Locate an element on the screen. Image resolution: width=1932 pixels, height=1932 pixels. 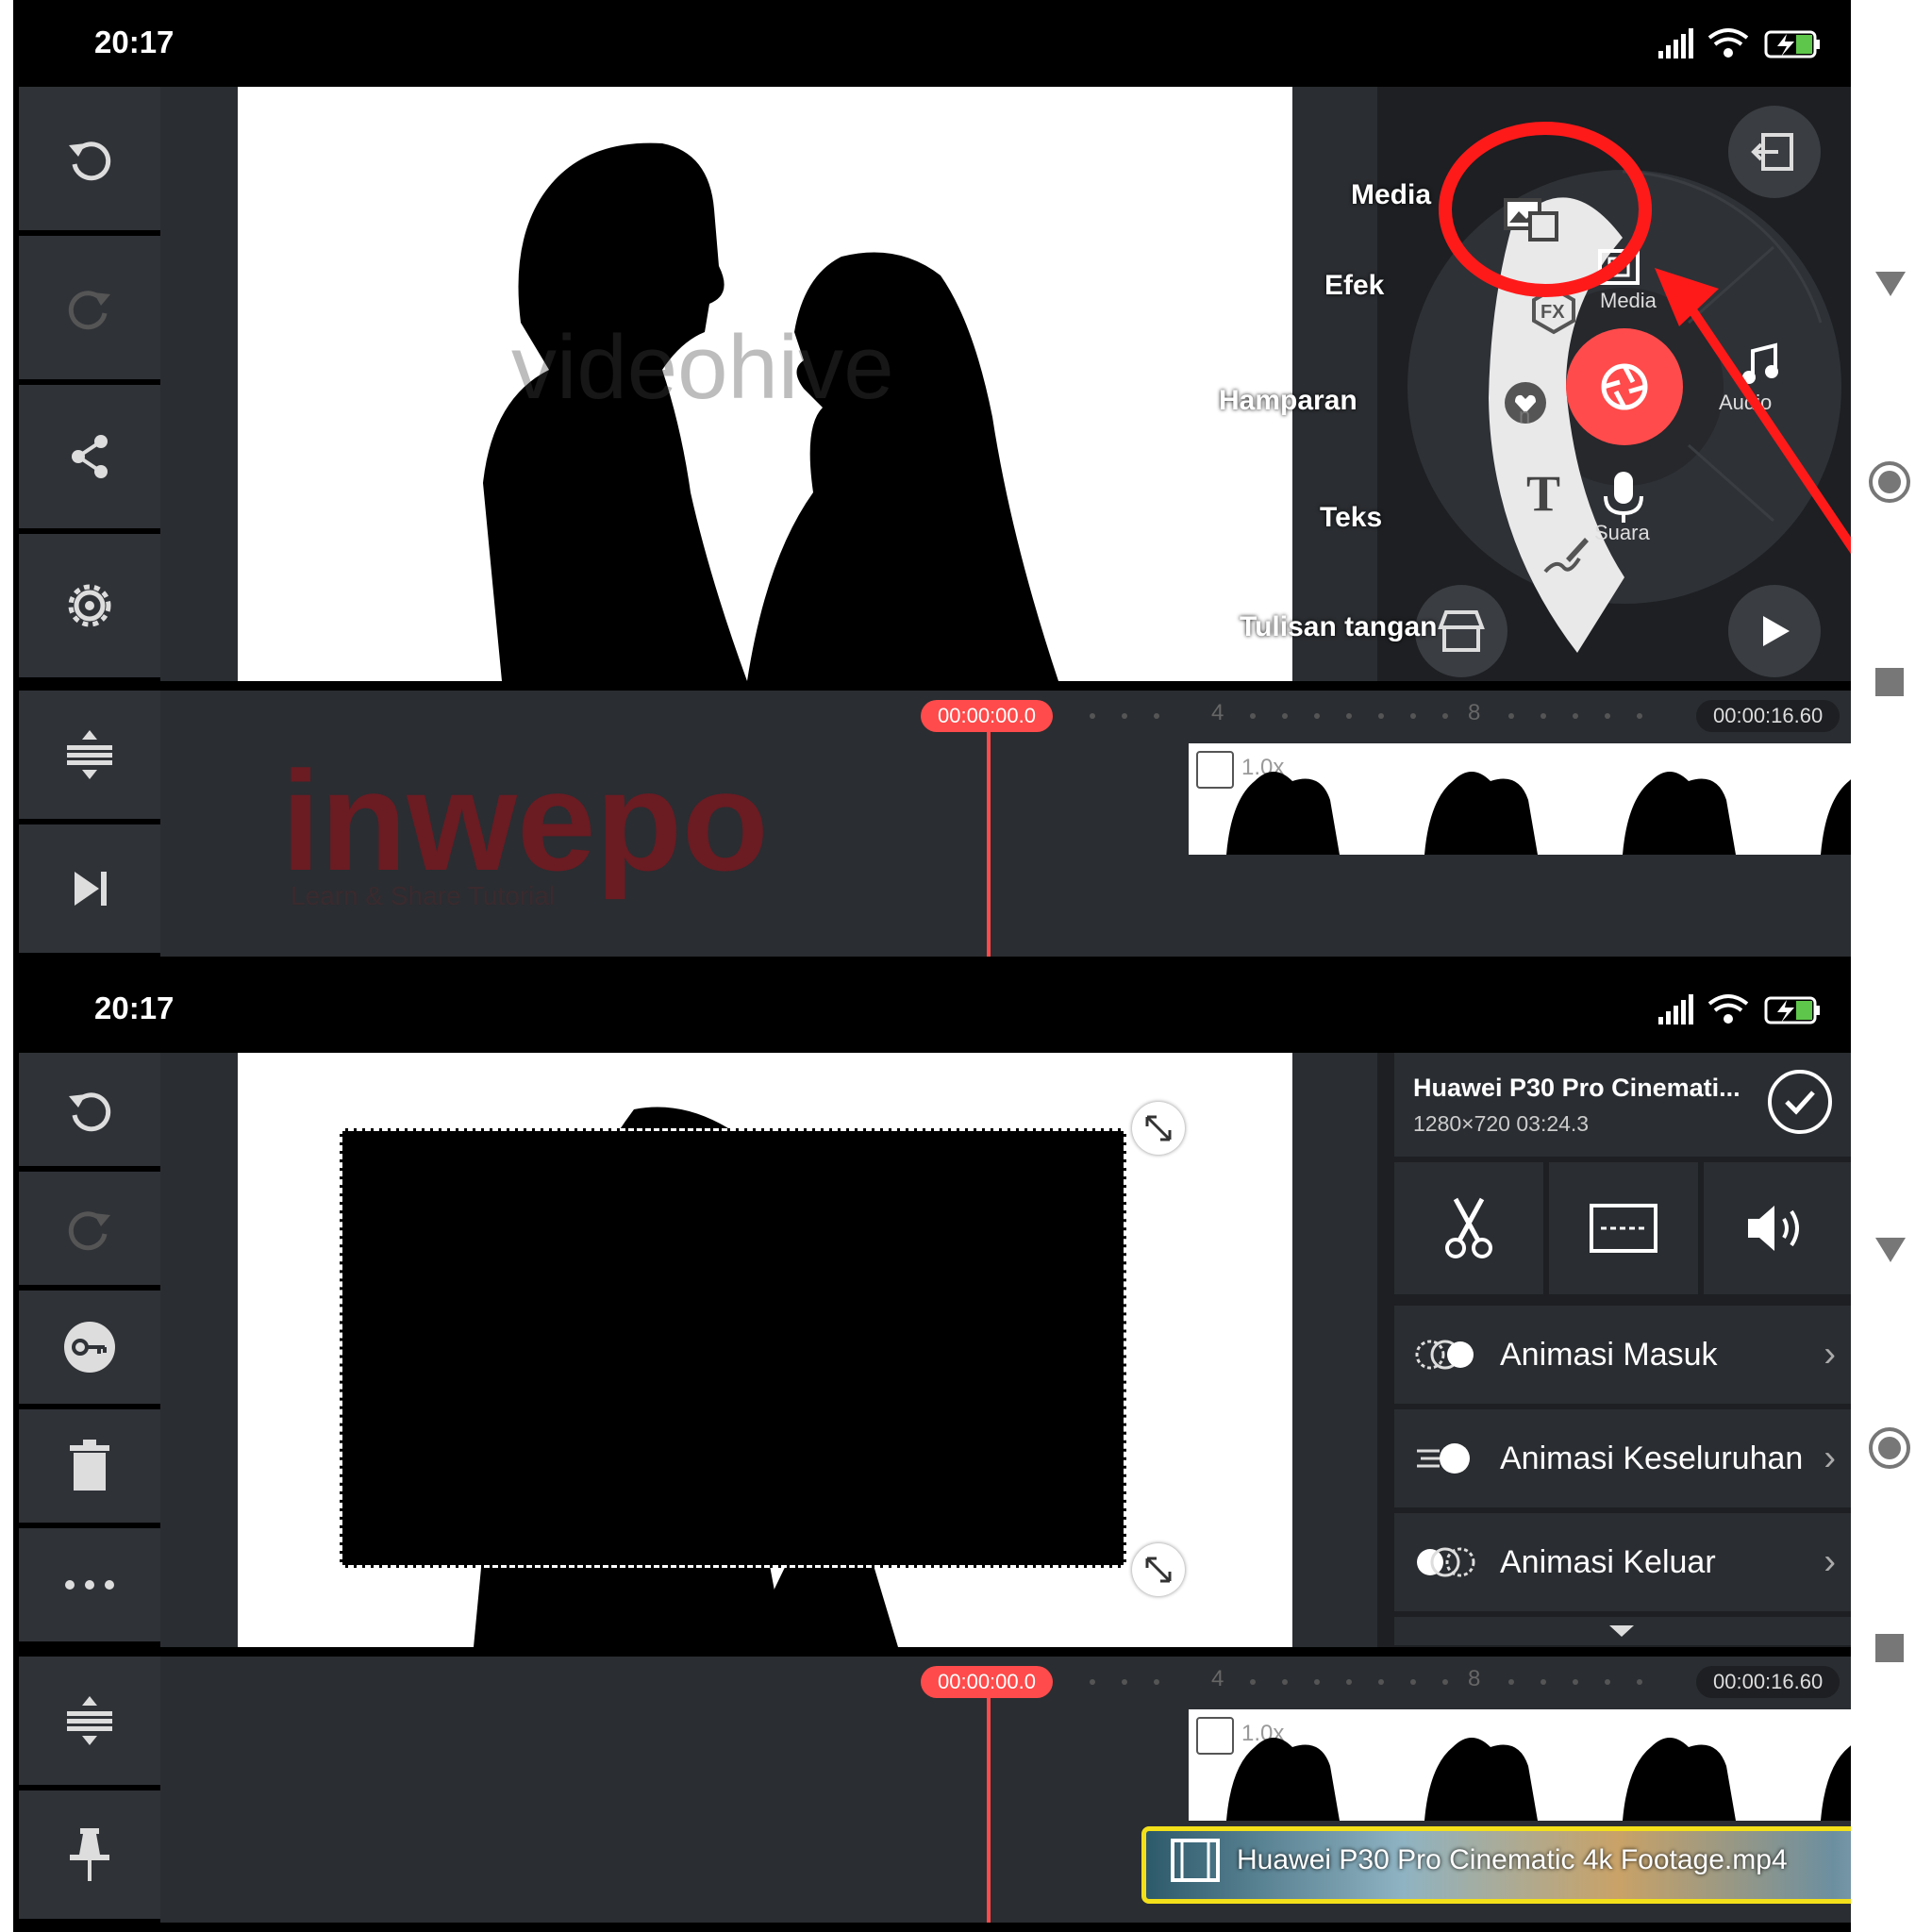
layer-clip-name: Huawei P30 Pro Cinematic 4k Footage.mp4 is located at coordinates (1513, 1860).